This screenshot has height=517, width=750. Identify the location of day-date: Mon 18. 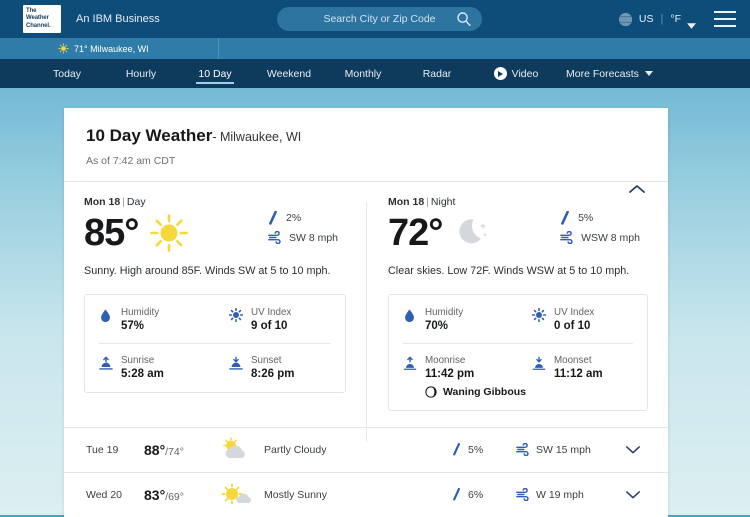
(102, 202).